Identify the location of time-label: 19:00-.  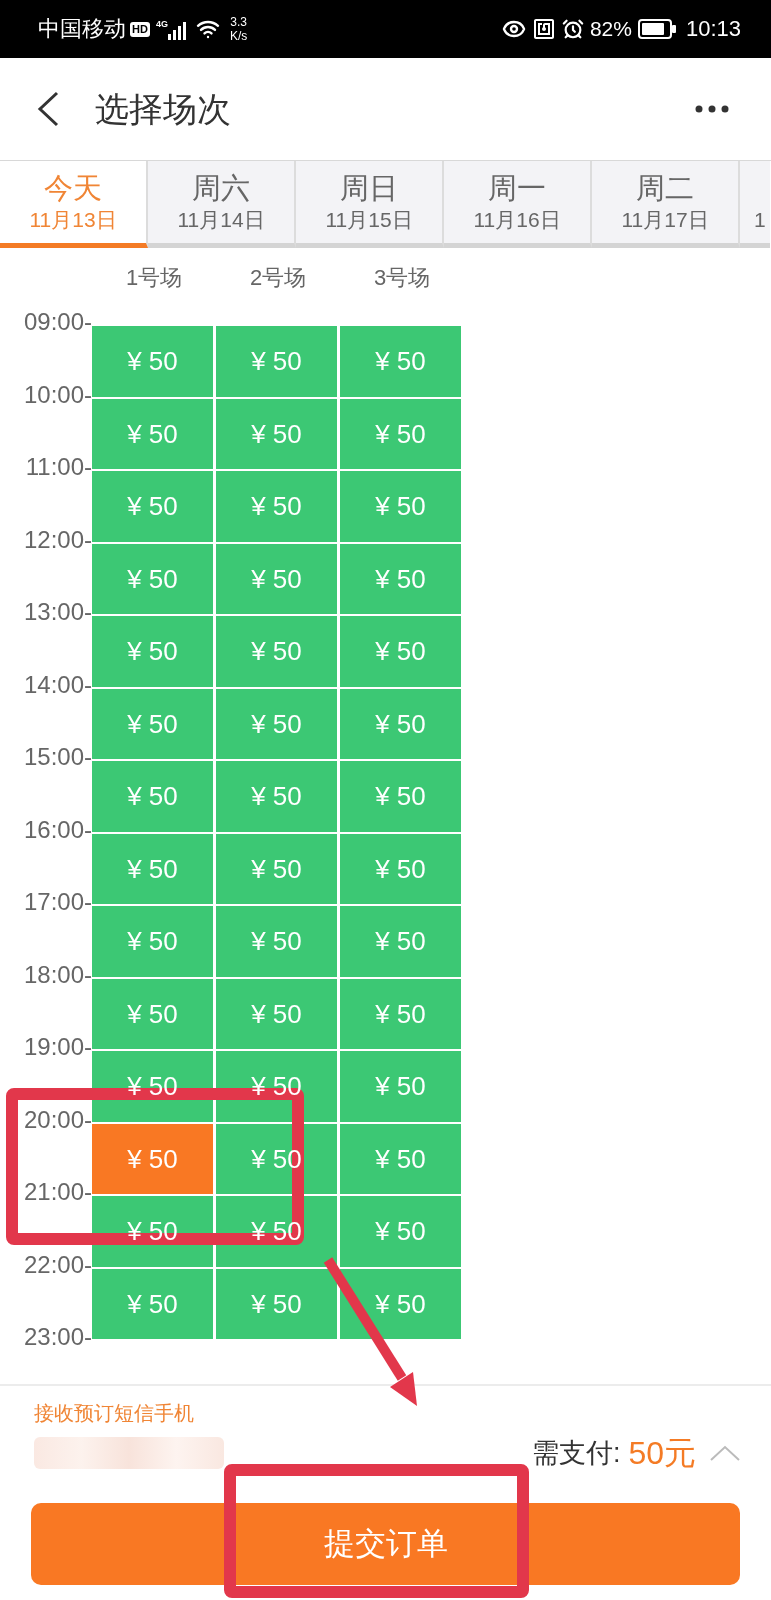
(57, 1047).